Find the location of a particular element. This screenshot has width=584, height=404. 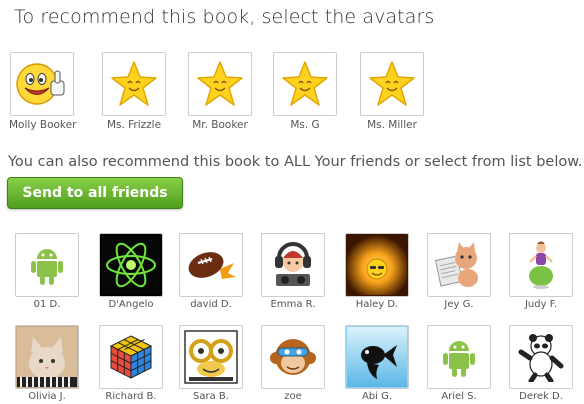

atom-icon is located at coordinates (131, 265).